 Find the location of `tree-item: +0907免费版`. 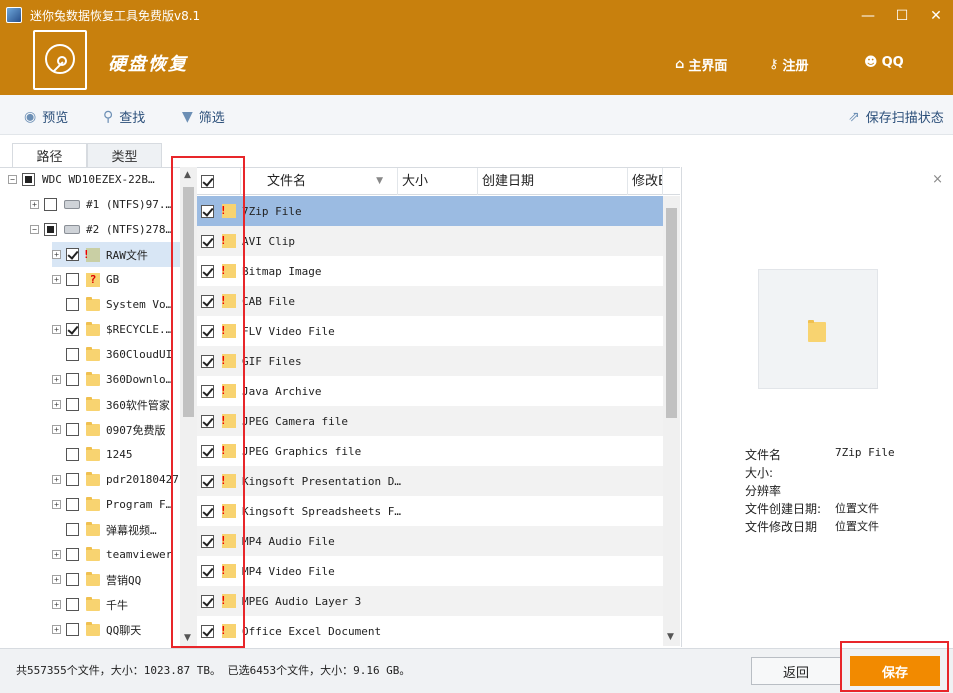

tree-item: +0907免费版 is located at coordinates (116, 429).